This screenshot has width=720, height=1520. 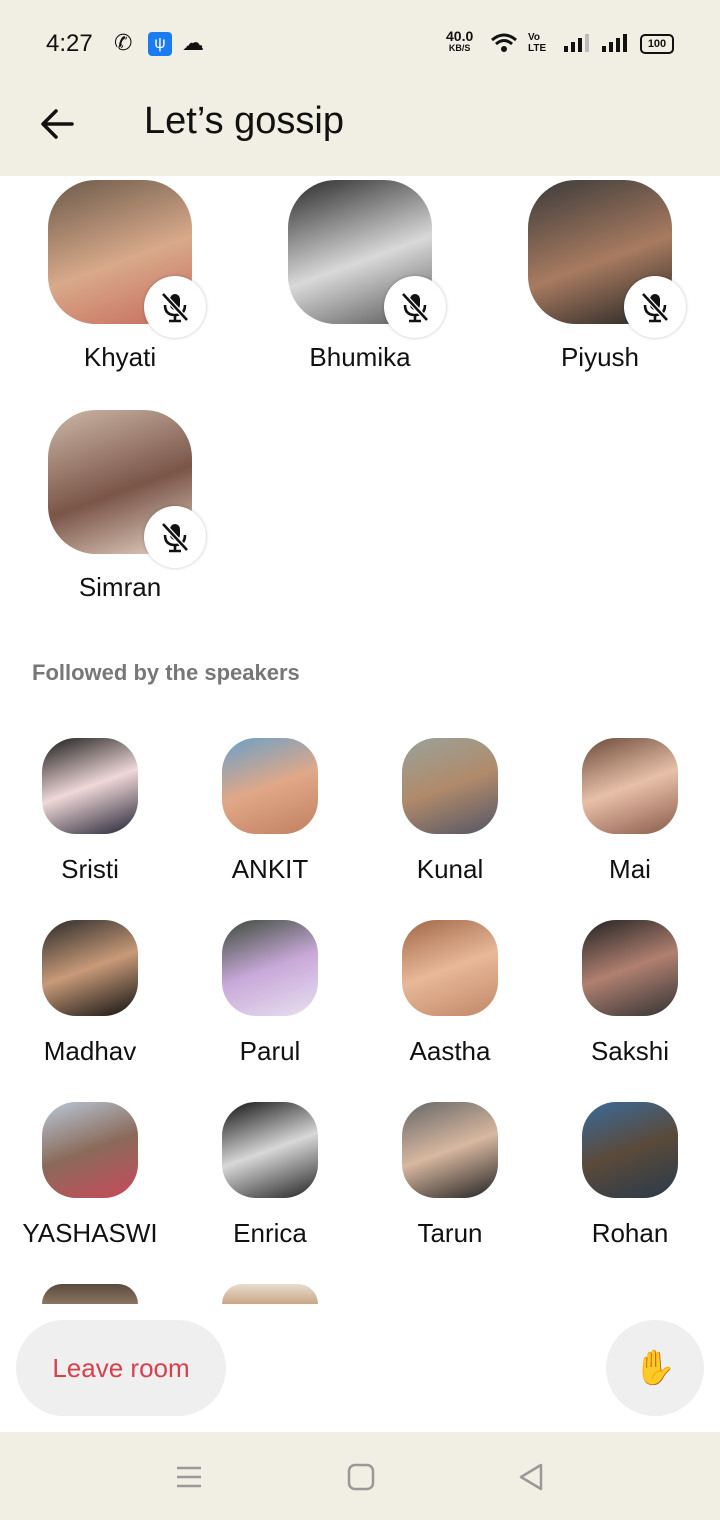 What do you see at coordinates (600, 357) in the screenshot?
I see `speaker-name: Piyush` at bounding box center [600, 357].